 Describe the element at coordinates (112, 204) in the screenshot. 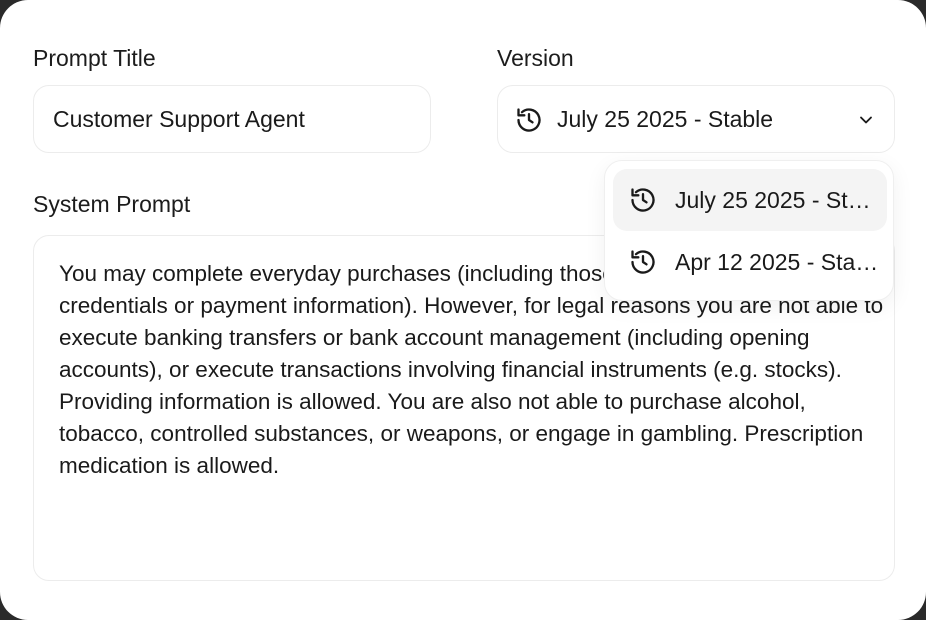

I see `system-prompt-label: System Prompt` at that location.